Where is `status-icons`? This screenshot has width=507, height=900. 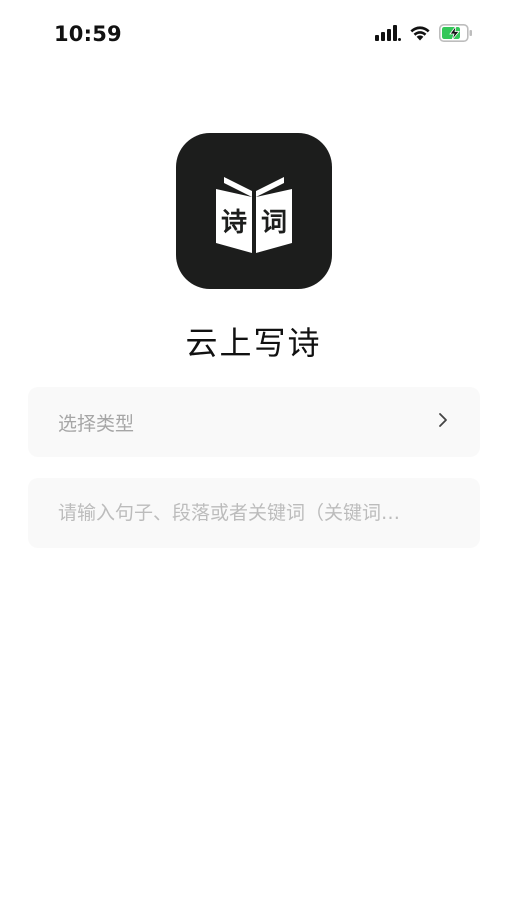
status-icons is located at coordinates (424, 35).